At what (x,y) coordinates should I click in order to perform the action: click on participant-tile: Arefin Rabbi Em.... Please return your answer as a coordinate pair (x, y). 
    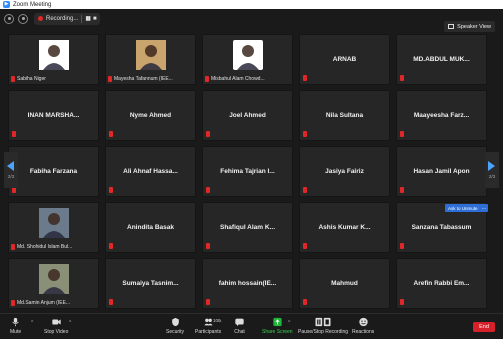
    Looking at the image, I should click on (441, 283).